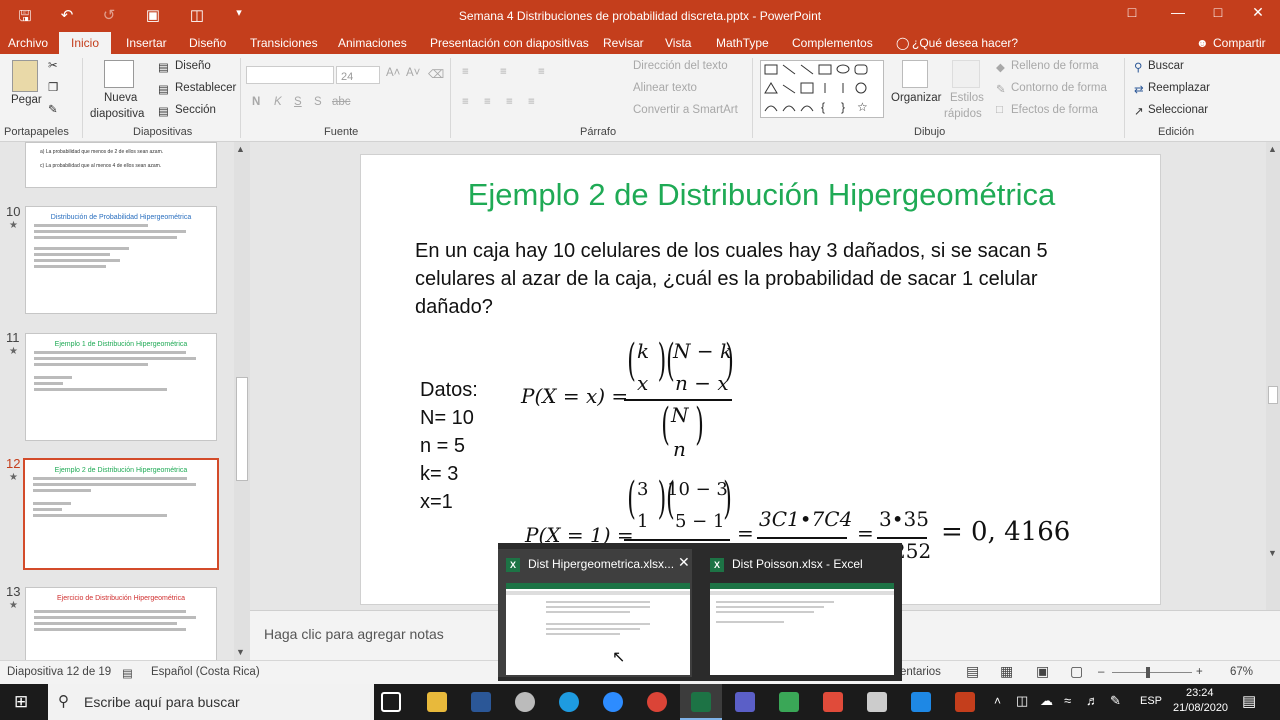  What do you see at coordinates (665, 88) in the screenshot?
I see `align-text-button: Alinear texto` at bounding box center [665, 88].